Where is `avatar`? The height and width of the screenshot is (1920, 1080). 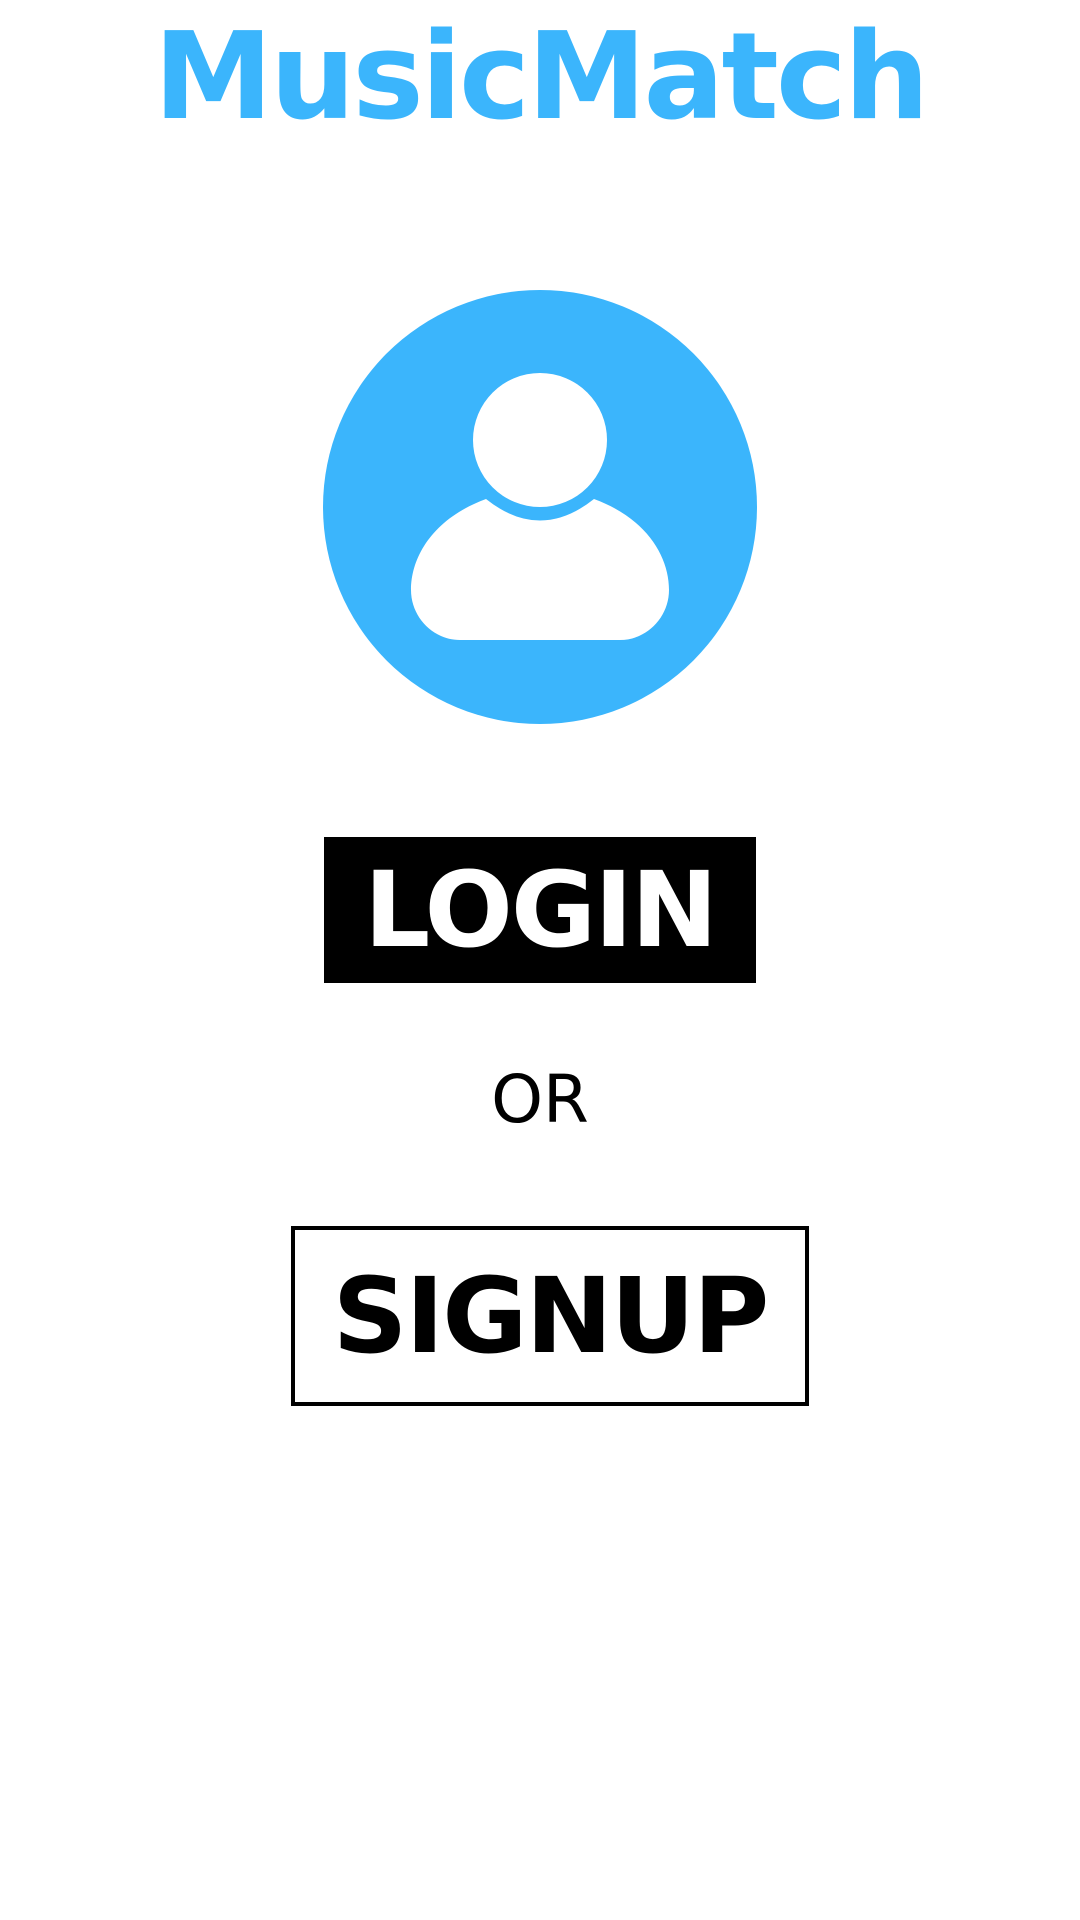
avatar is located at coordinates (540, 507).